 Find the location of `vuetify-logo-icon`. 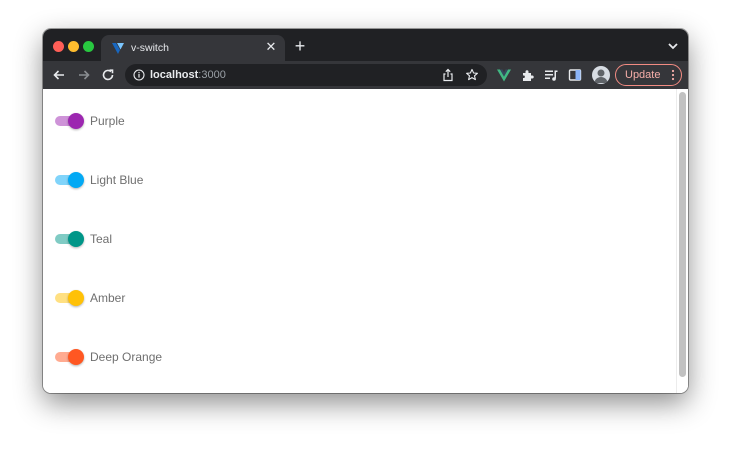

vuetify-logo-icon is located at coordinates (118, 48).